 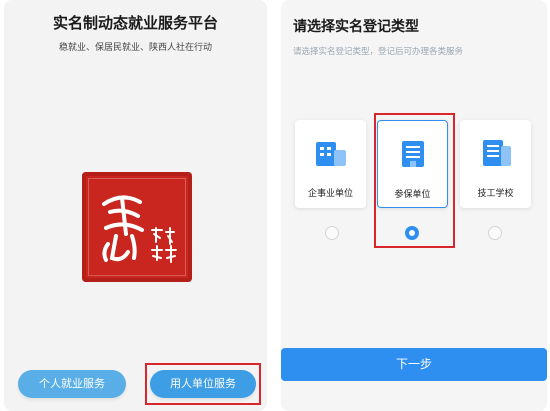 I want to click on option-label-technical-school: 技工学校, so click(x=495, y=194).